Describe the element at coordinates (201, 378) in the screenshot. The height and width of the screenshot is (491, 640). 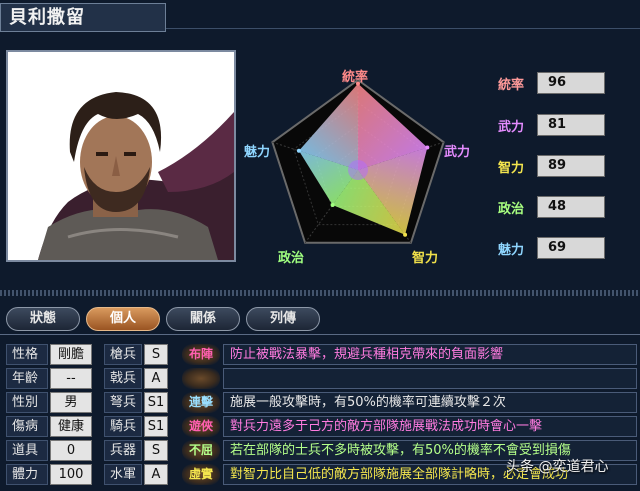
I see `skill-name-empty` at that location.